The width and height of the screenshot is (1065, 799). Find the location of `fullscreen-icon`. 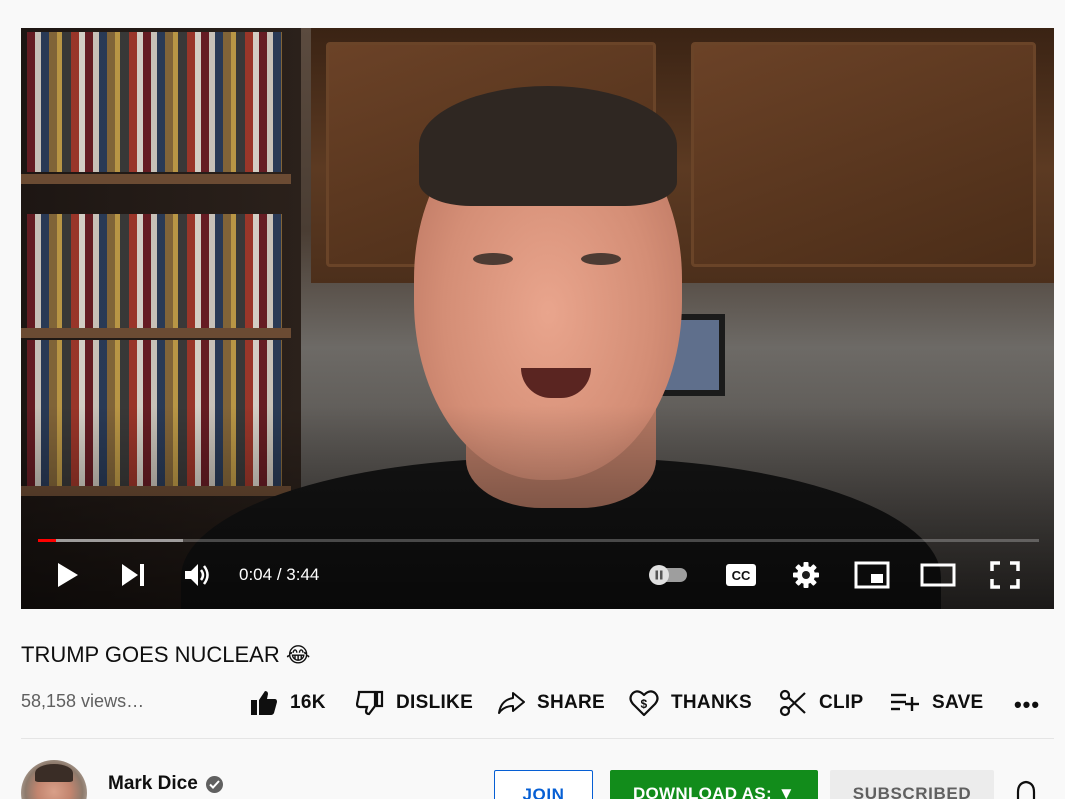

fullscreen-icon is located at coordinates (1005, 575).